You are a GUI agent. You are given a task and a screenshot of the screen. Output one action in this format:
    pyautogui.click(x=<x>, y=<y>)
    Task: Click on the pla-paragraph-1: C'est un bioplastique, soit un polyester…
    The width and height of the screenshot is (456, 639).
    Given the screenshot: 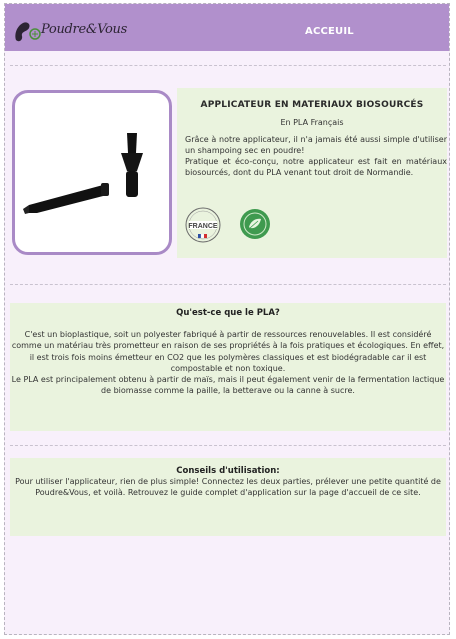 What is the action you would take?
    pyautogui.click(x=228, y=351)
    